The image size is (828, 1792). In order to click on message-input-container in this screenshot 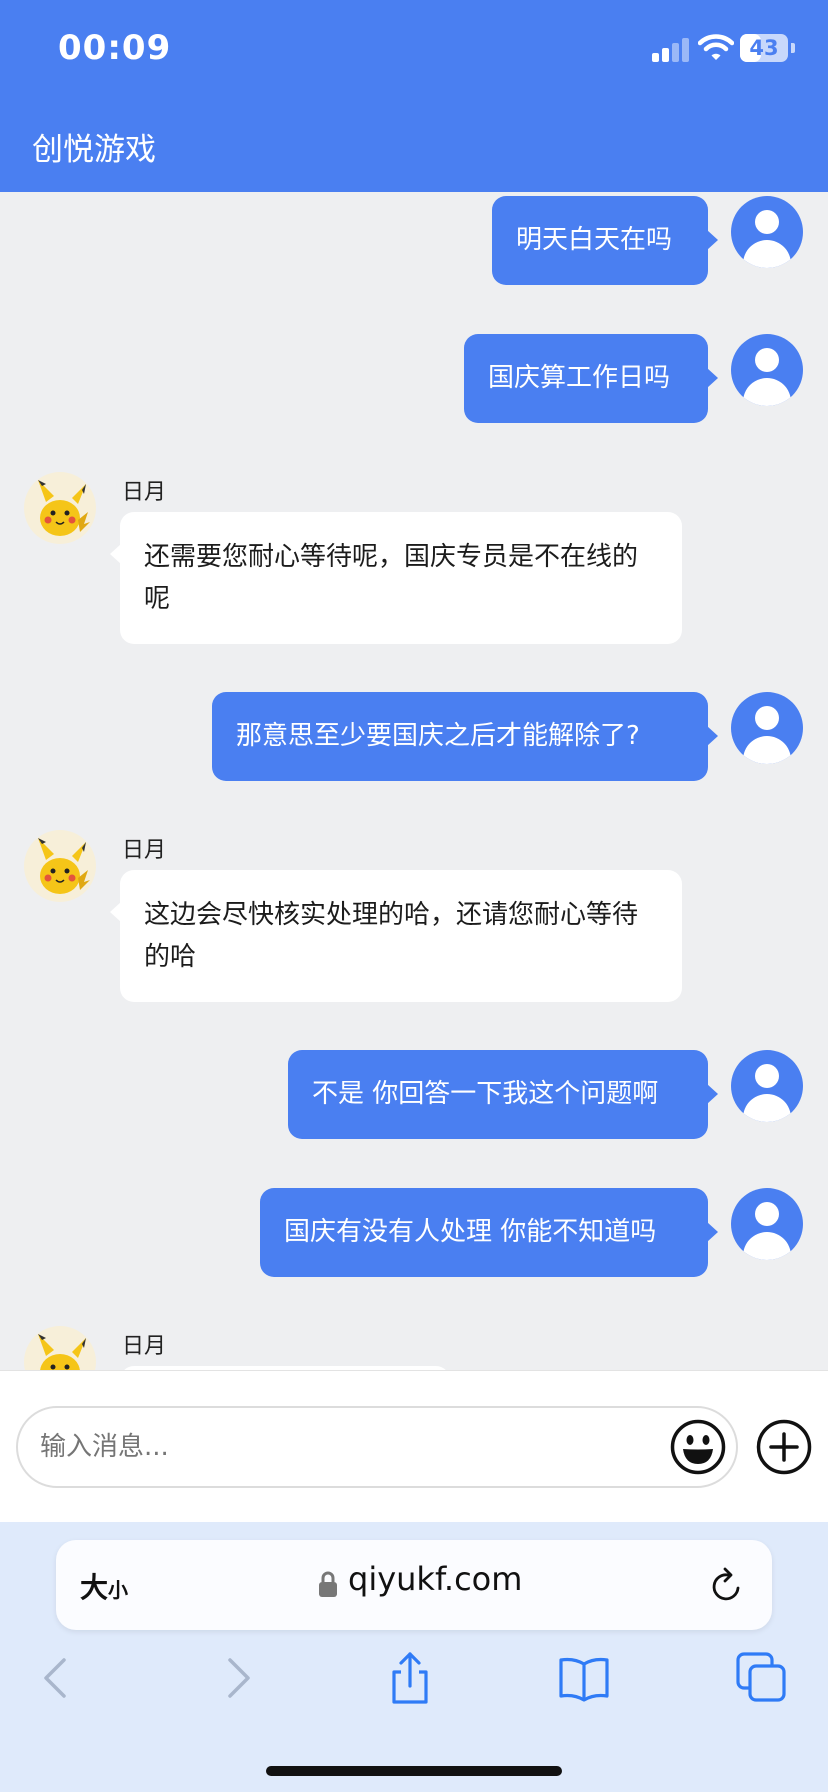, I will do `click(377, 1447)`.